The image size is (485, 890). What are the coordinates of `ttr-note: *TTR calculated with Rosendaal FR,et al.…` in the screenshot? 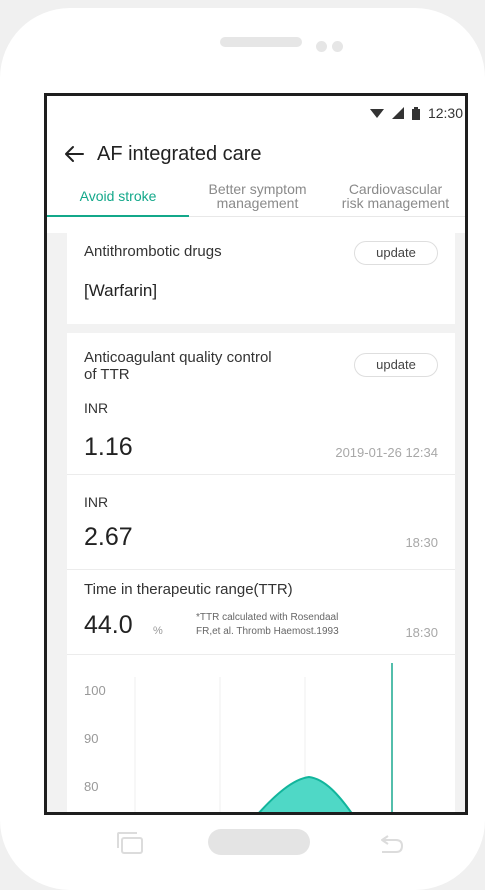 It's located at (267, 625).